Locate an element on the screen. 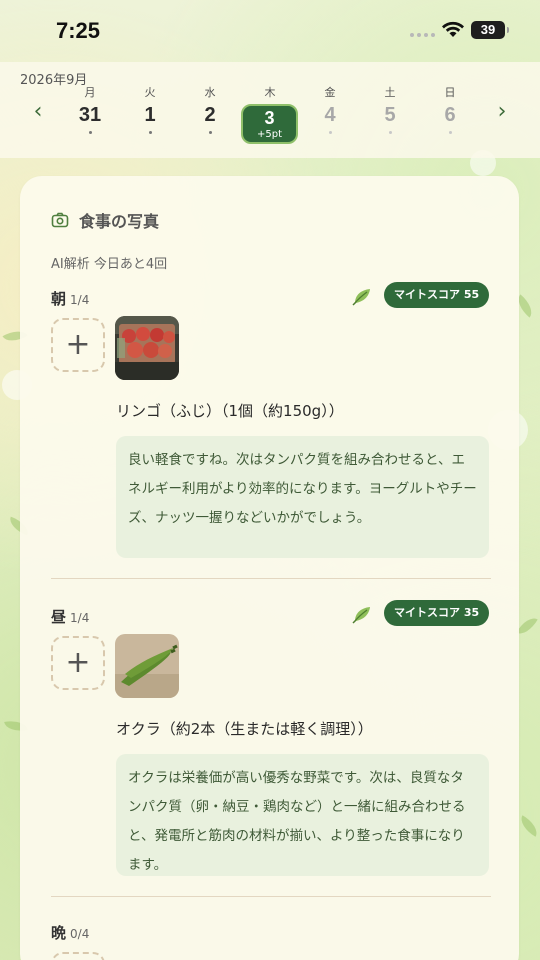 The width and height of the screenshot is (540, 960). meal-label: 晩 0/4 is located at coordinates (70, 933).